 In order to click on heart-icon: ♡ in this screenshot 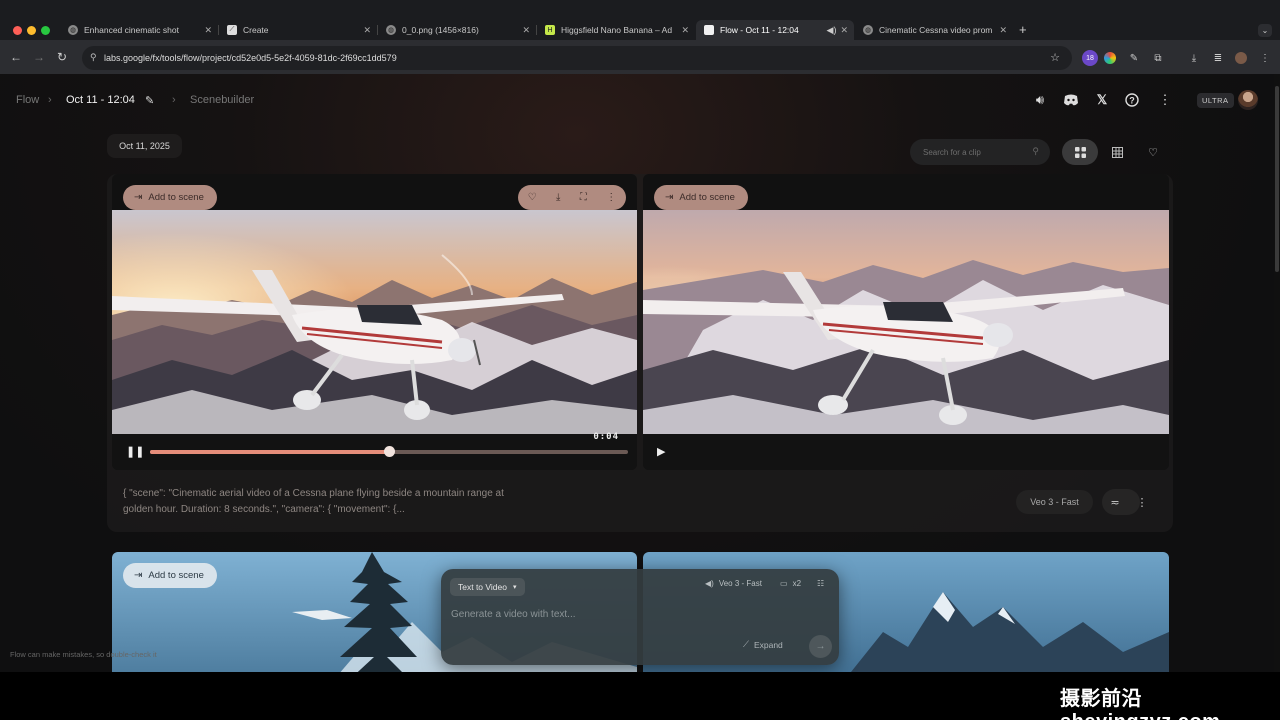, I will do `click(532, 197)`.